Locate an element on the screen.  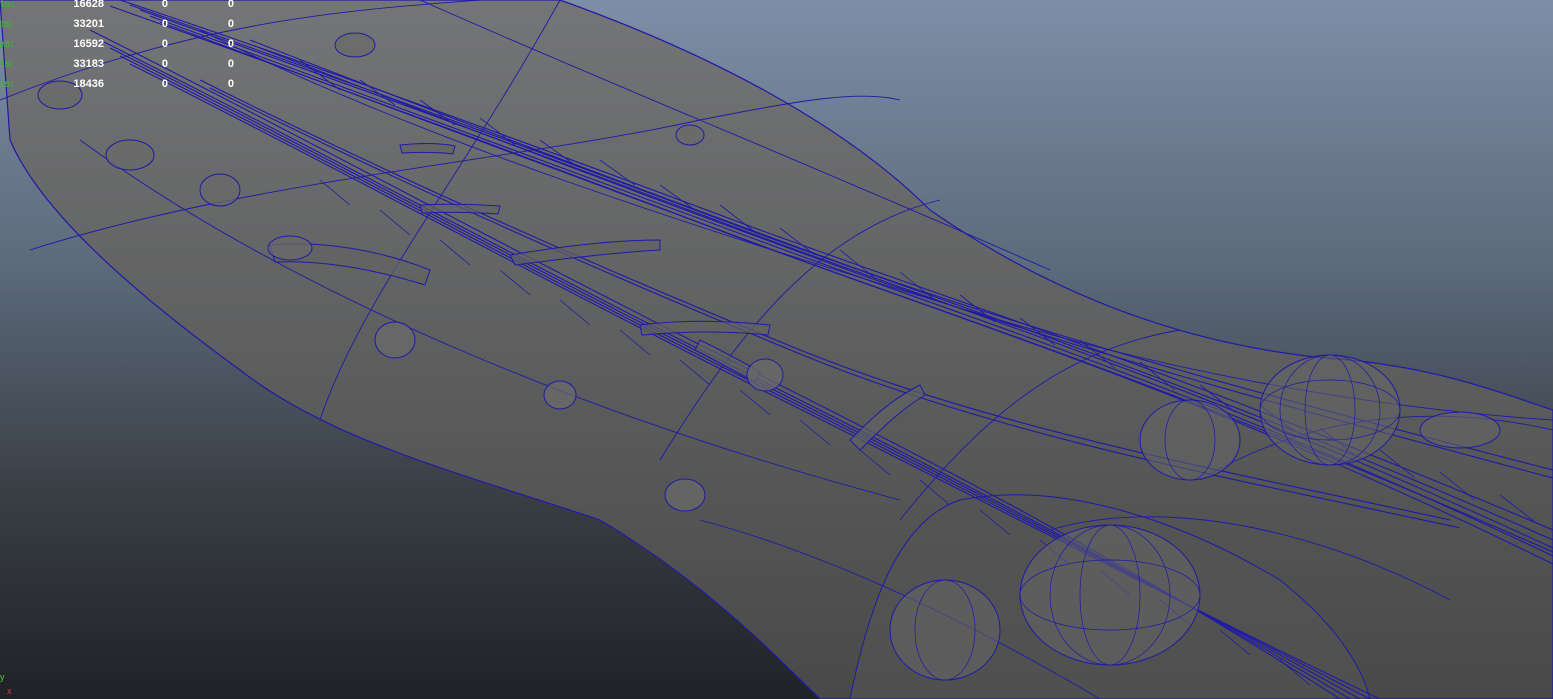
hud-label: UVs: is located at coordinates (7, 84).